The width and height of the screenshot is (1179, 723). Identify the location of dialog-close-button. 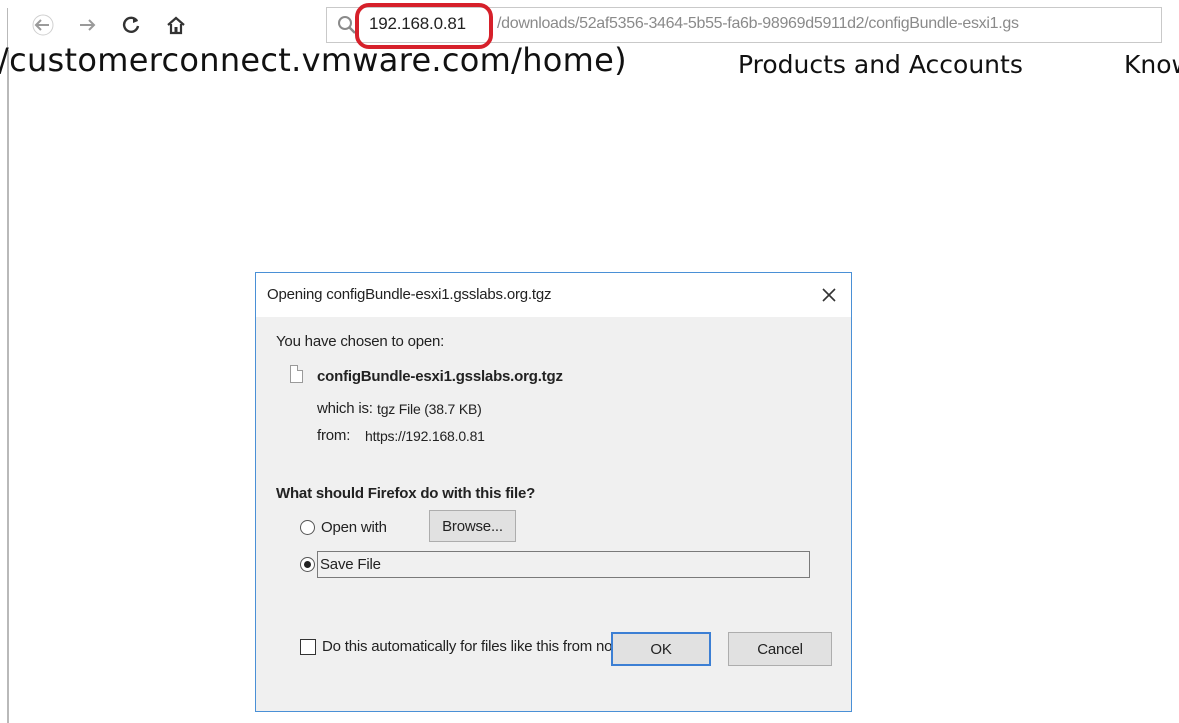
(829, 295).